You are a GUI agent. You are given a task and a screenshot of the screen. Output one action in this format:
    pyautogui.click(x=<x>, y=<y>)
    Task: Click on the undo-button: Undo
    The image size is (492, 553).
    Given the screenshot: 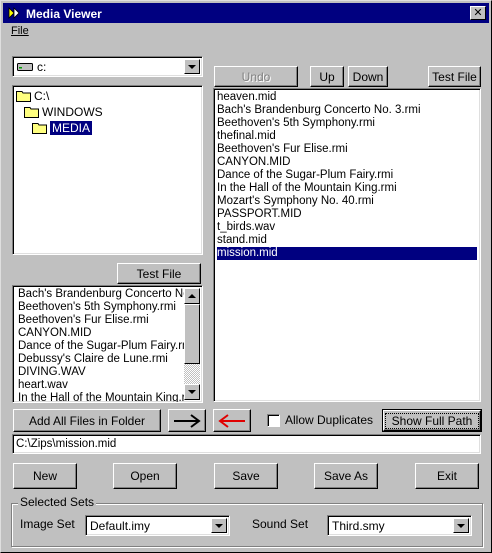 What is the action you would take?
    pyautogui.click(x=256, y=76)
    